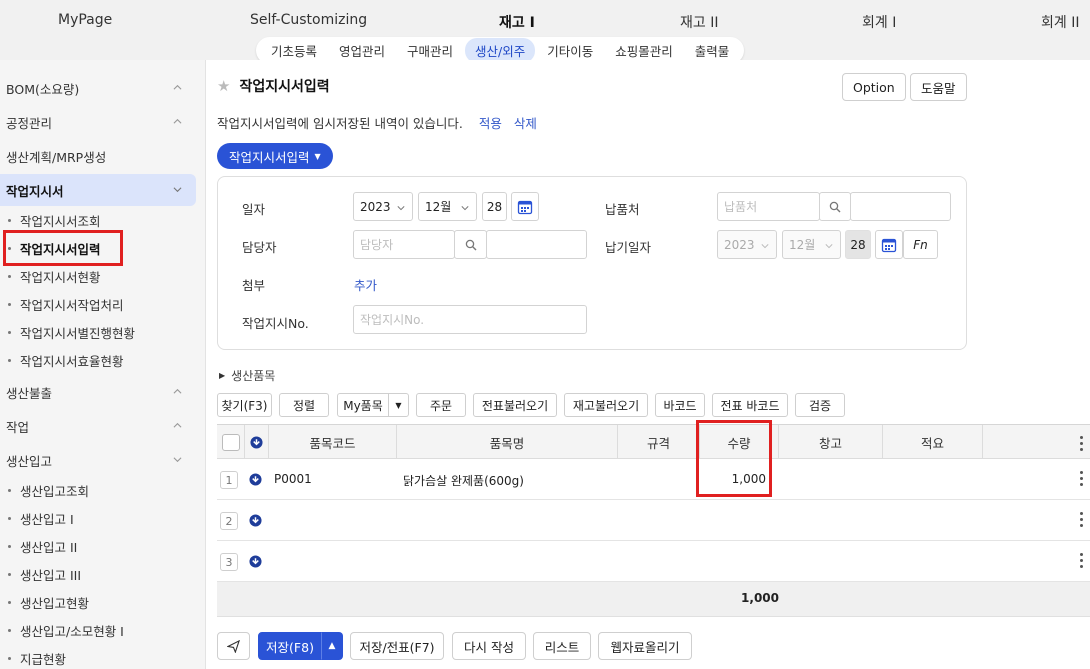 Image resolution: width=1090 pixels, height=669 pixels. I want to click on send-icon, so click(233, 646).